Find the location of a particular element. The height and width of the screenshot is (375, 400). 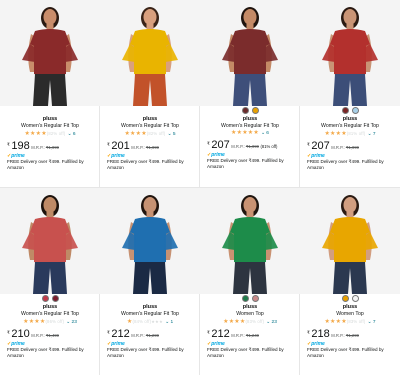

star-rating-icon: ★★★★★ is located at coordinates (245, 133).